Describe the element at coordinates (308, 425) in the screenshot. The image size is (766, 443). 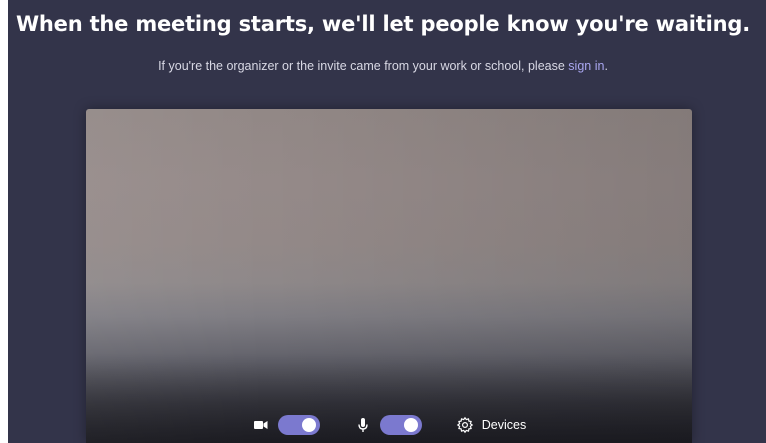
I see `camera-toggle-knob` at that location.